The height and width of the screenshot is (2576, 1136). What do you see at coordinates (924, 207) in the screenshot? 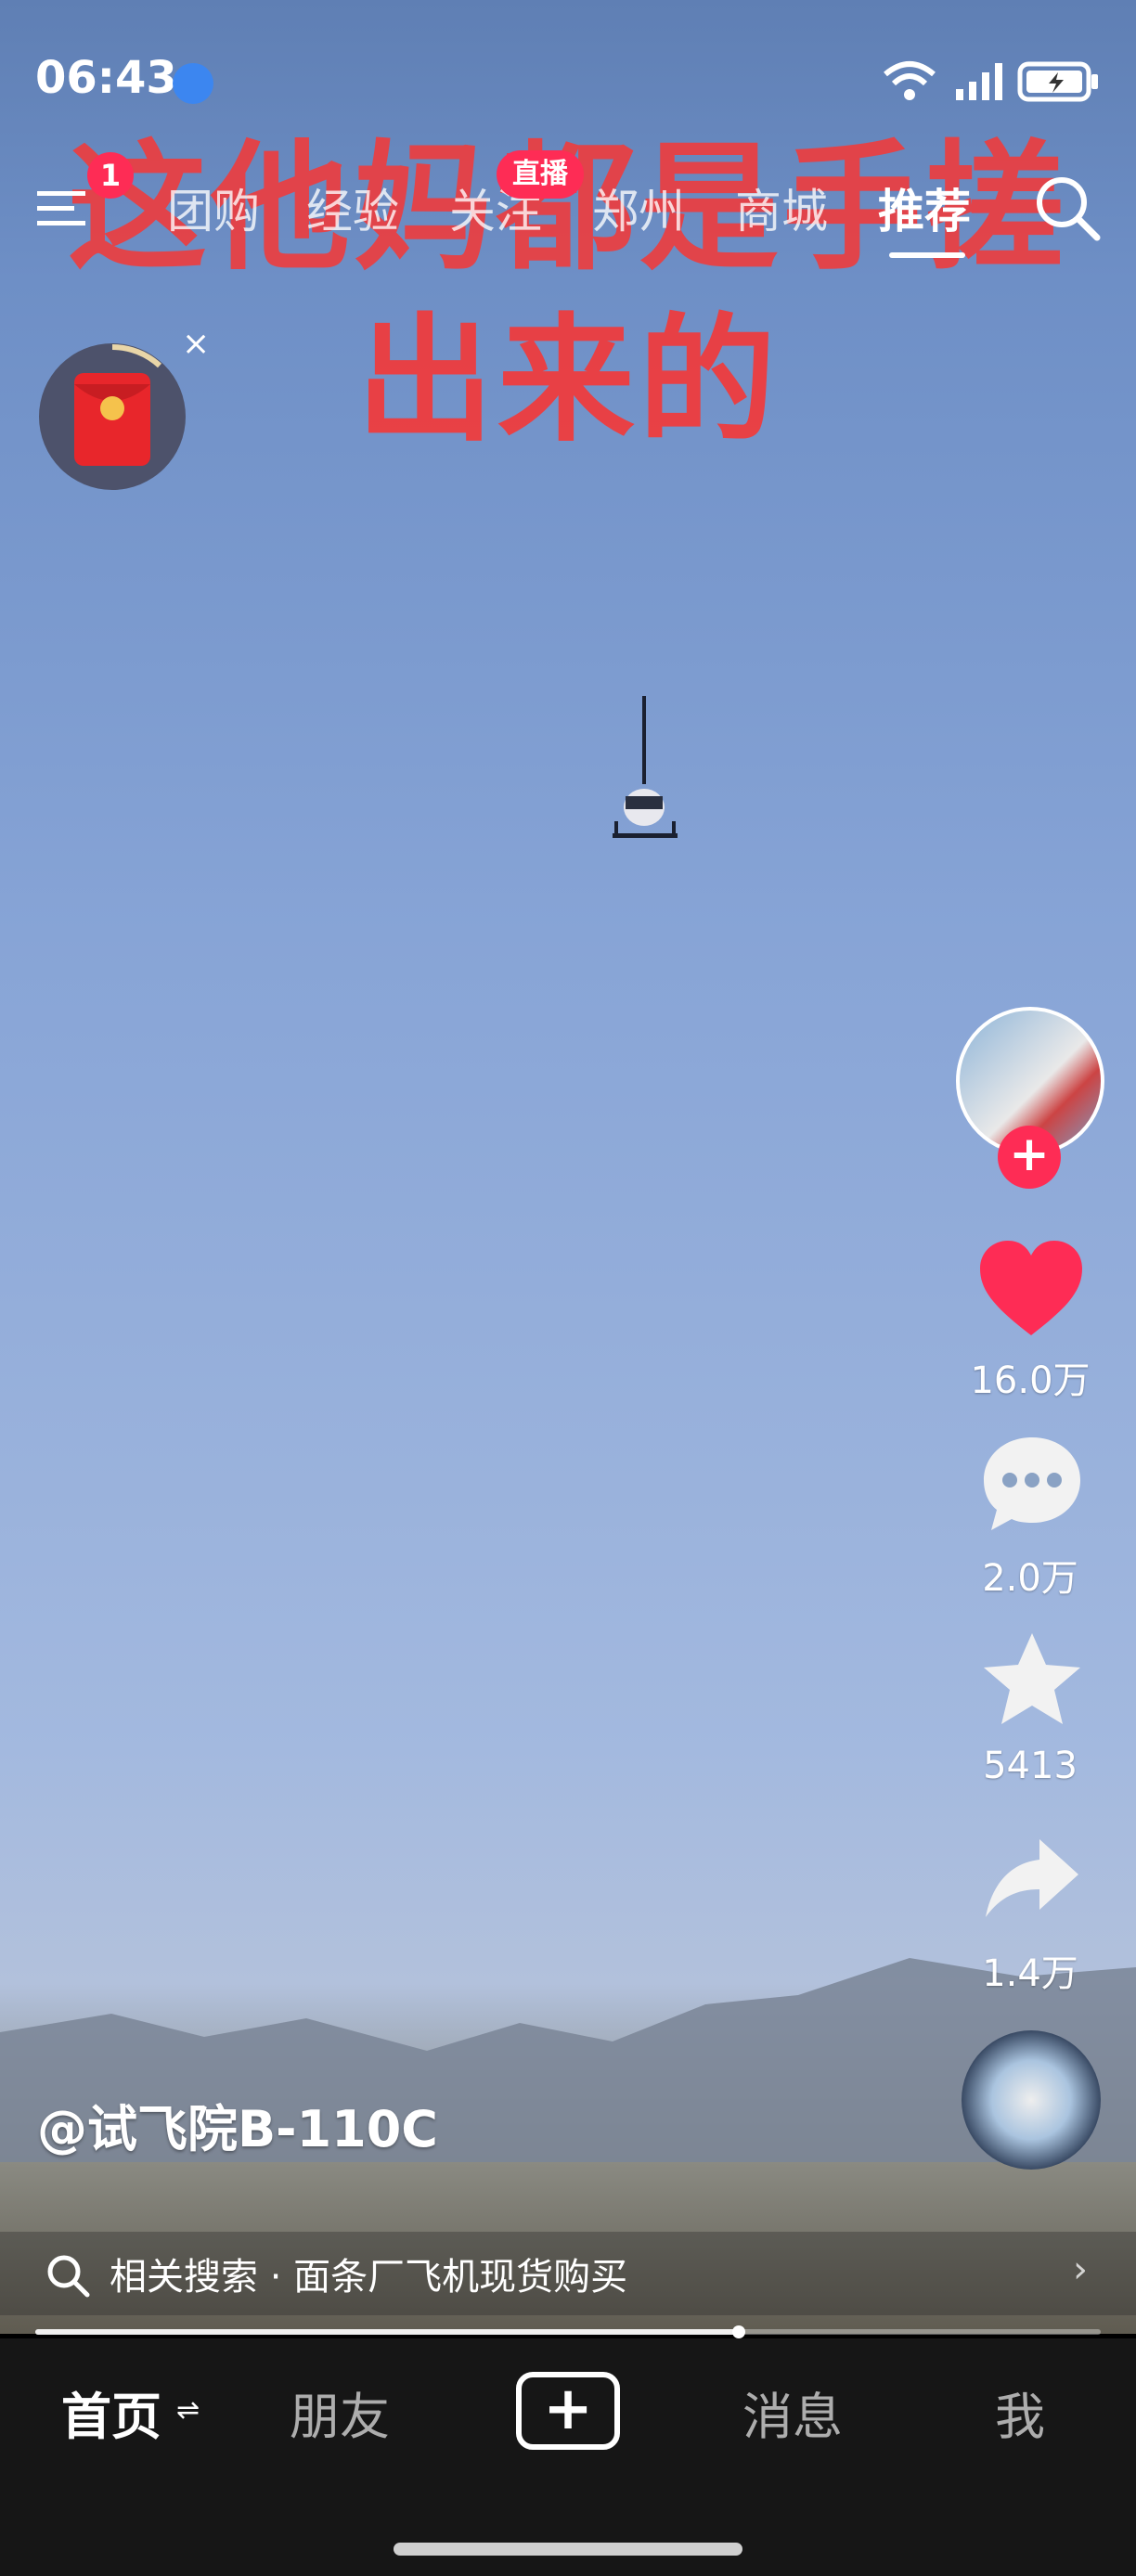
I see `tab-recommend: 推荐` at bounding box center [924, 207].